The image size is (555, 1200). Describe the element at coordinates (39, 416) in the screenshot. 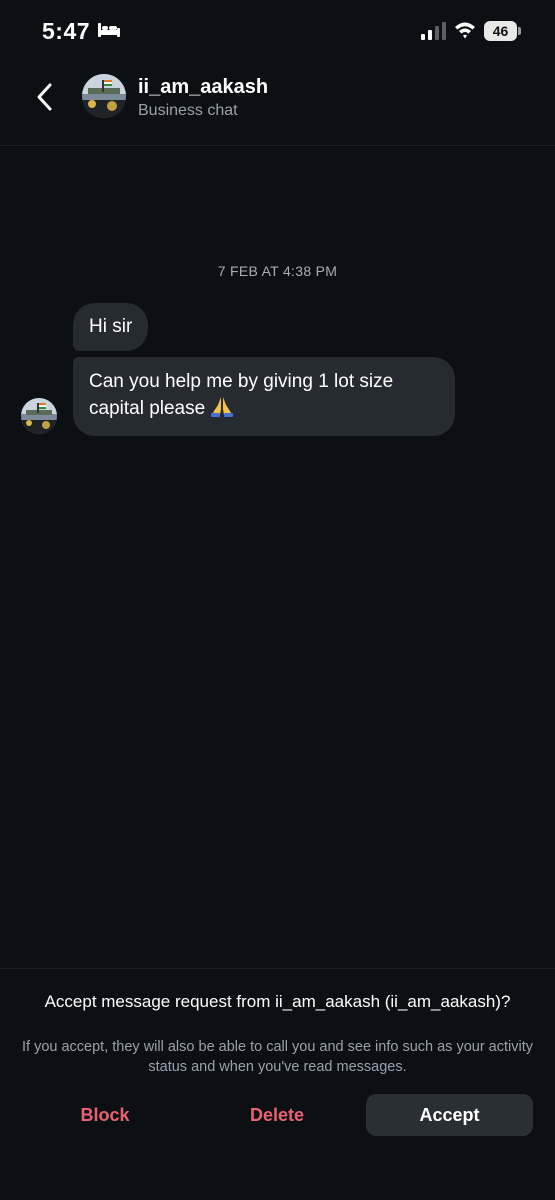

I see `sender-avatar` at that location.